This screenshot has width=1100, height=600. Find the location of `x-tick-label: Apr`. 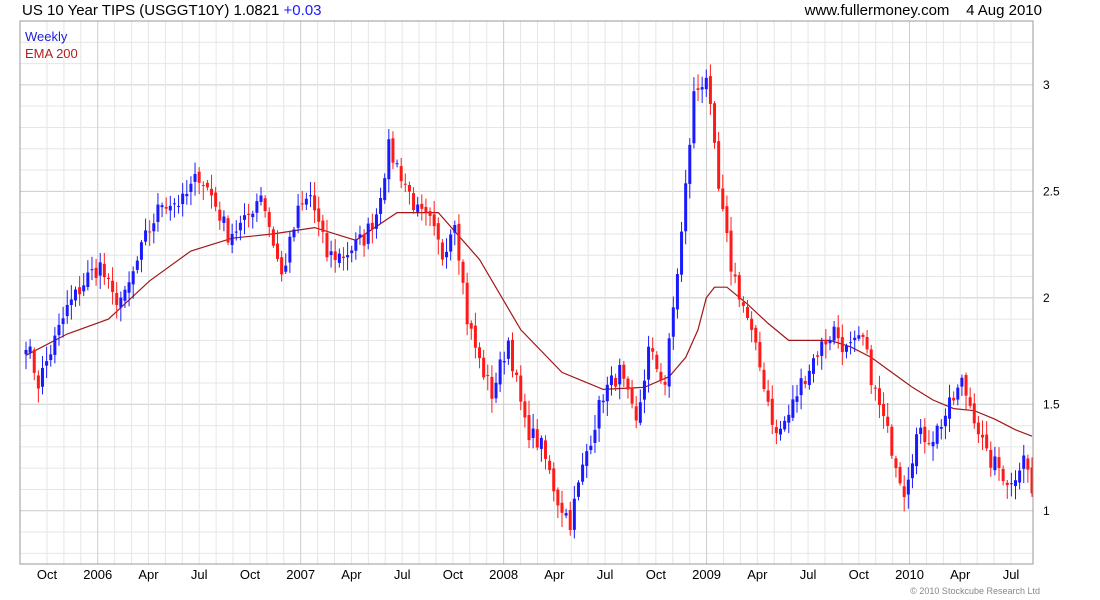

x-tick-label: Apr is located at coordinates (960, 574).